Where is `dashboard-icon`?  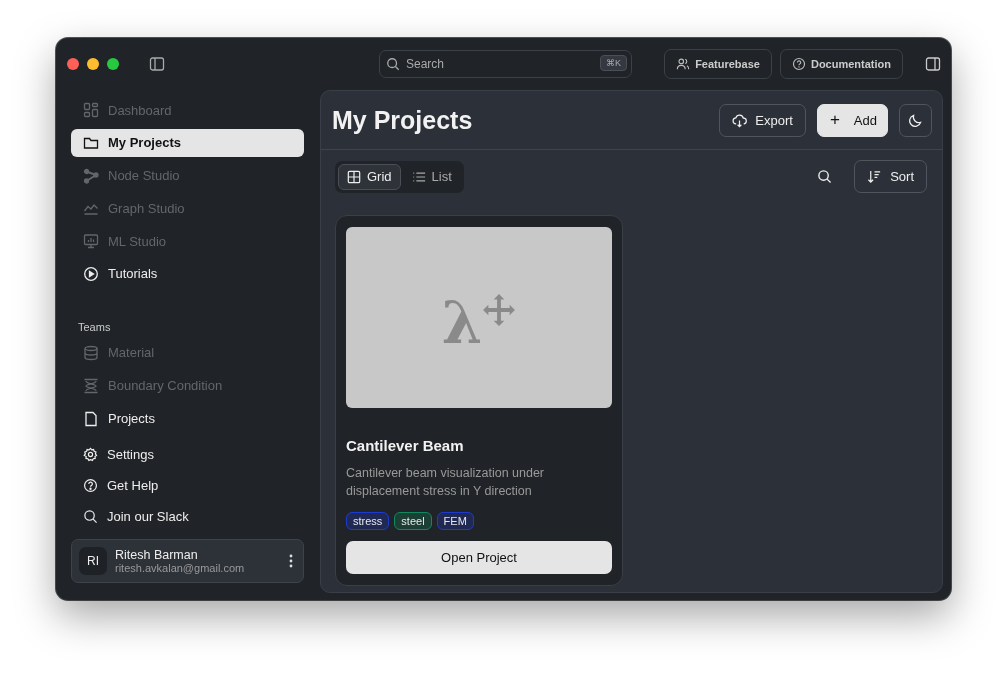
dashboard-icon is located at coordinates (91, 110).